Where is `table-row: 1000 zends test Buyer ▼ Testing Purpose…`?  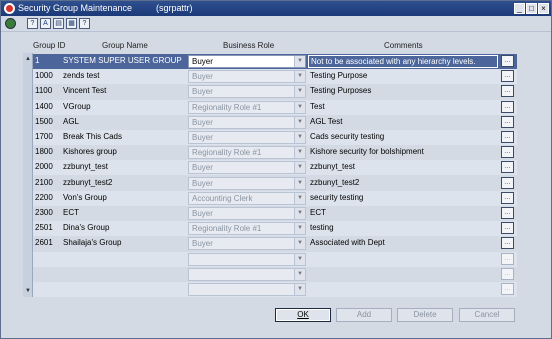
table-row: 1000 zends test Buyer ▼ Testing Purpose… is located at coordinates (275, 77).